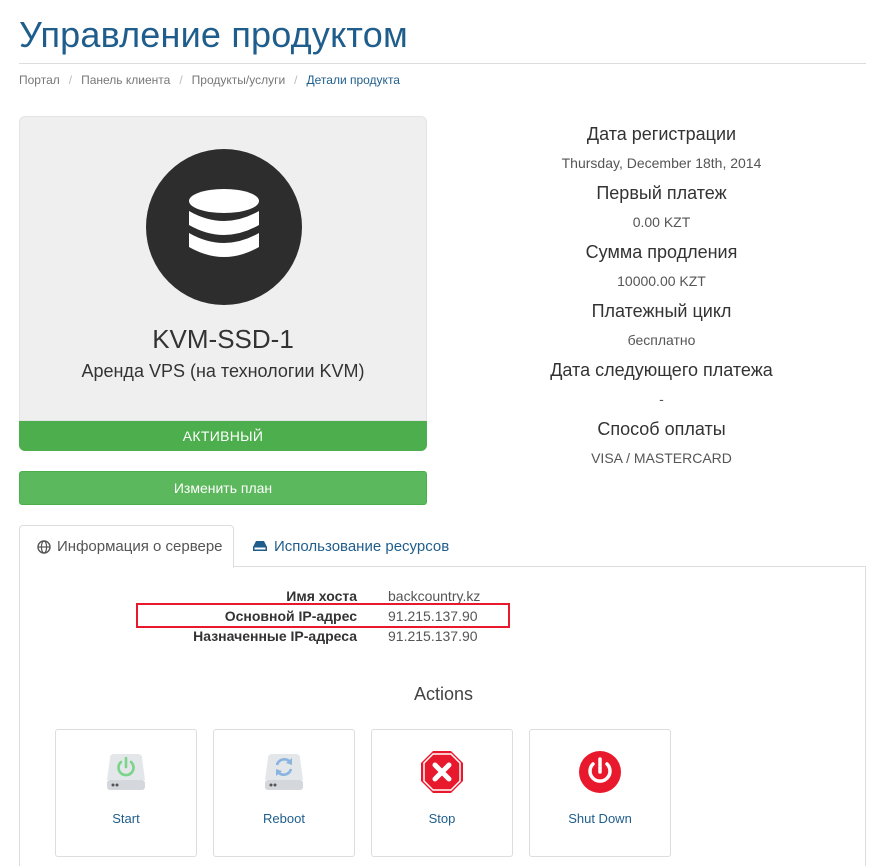  I want to click on detail-value-first-payment: 0.00 KZT, so click(661, 222).